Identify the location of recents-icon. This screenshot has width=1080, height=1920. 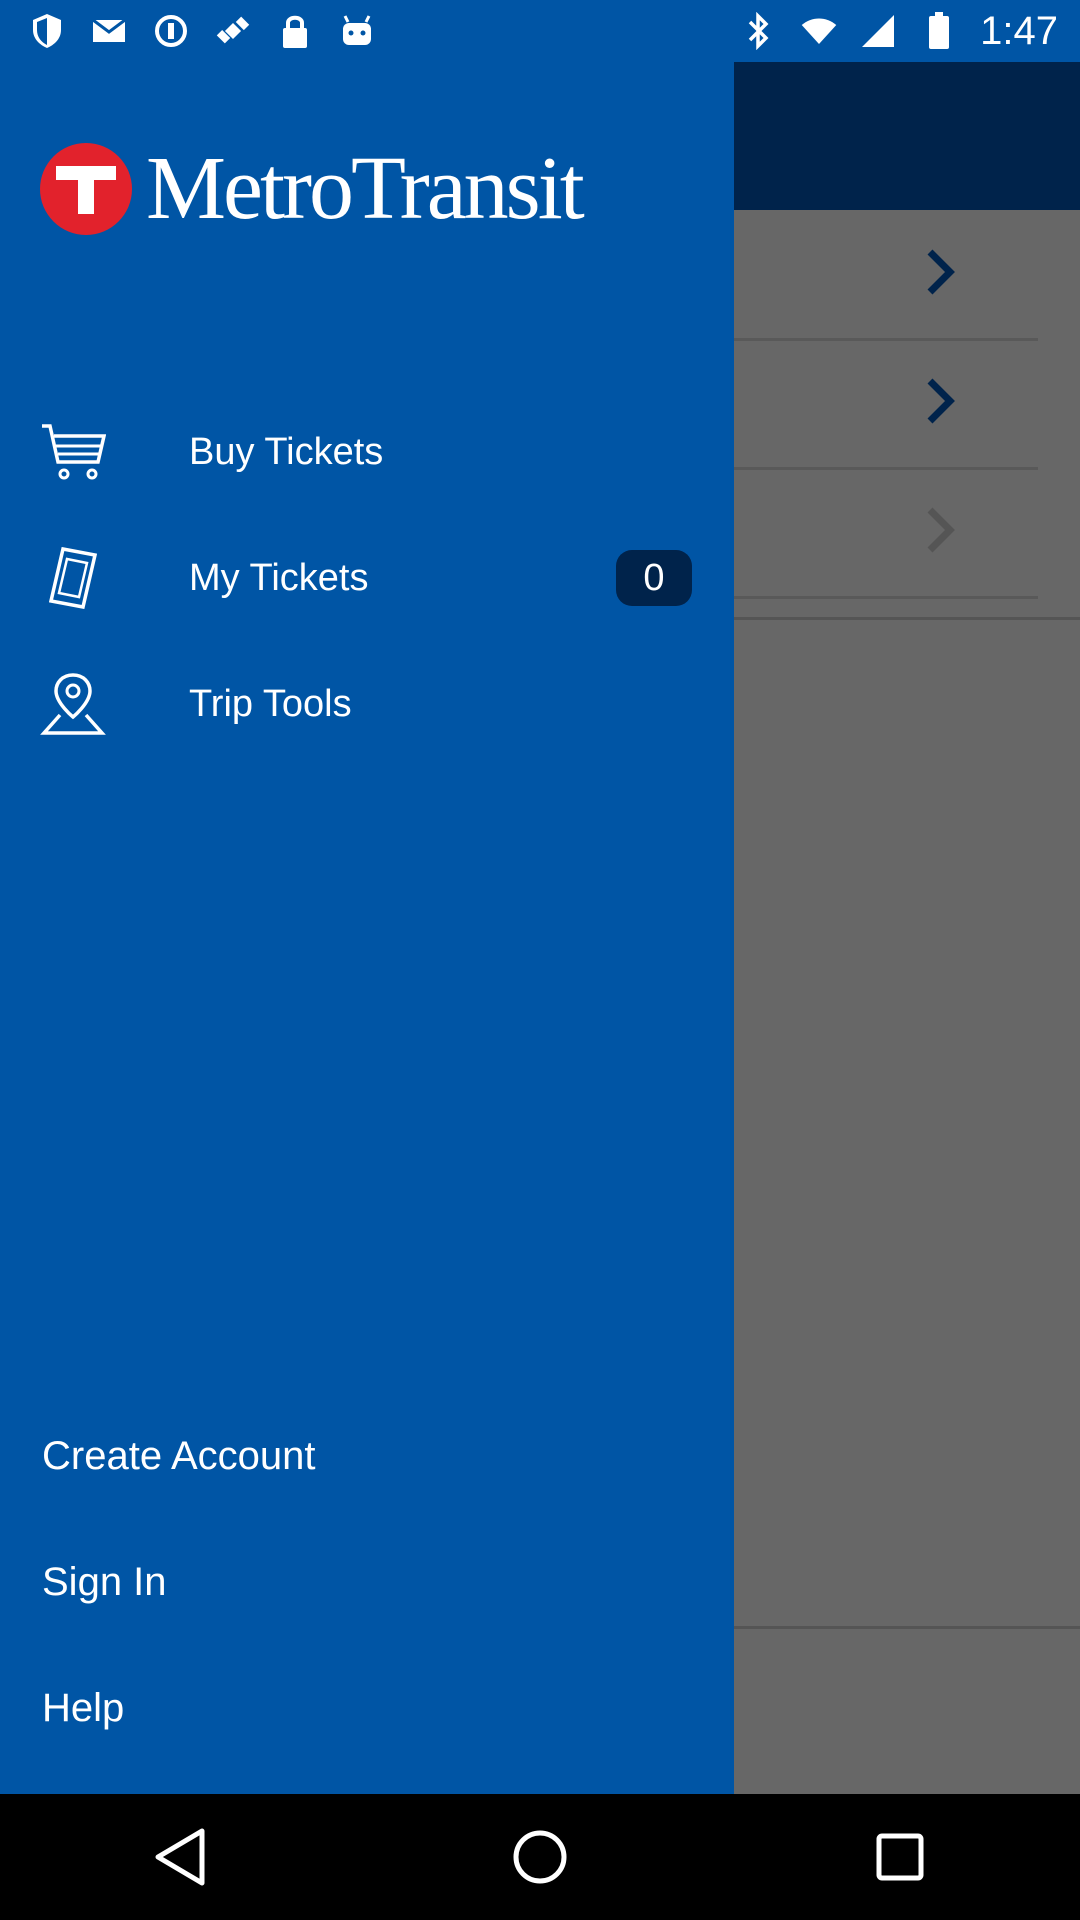
(900, 1857).